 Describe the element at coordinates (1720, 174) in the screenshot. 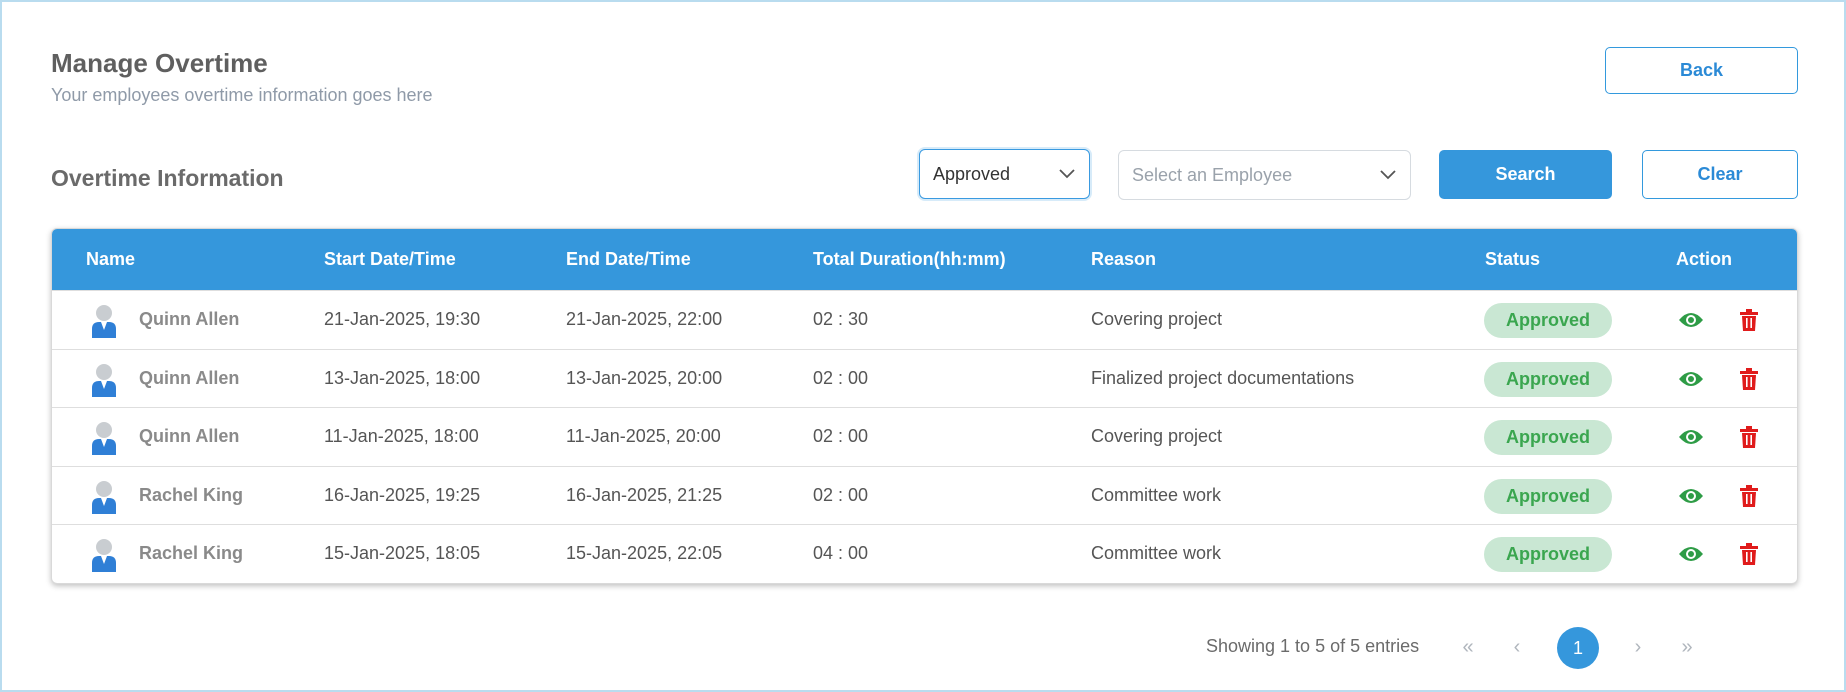

I see `clear-button: Clear` at that location.